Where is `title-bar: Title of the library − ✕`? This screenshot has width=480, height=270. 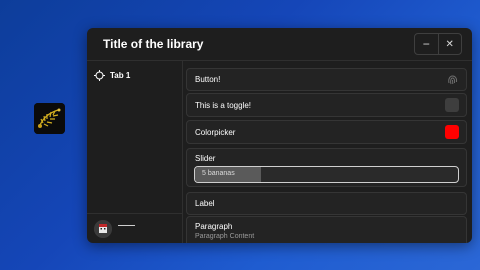 title-bar: Title of the library − ✕ is located at coordinates (279, 44).